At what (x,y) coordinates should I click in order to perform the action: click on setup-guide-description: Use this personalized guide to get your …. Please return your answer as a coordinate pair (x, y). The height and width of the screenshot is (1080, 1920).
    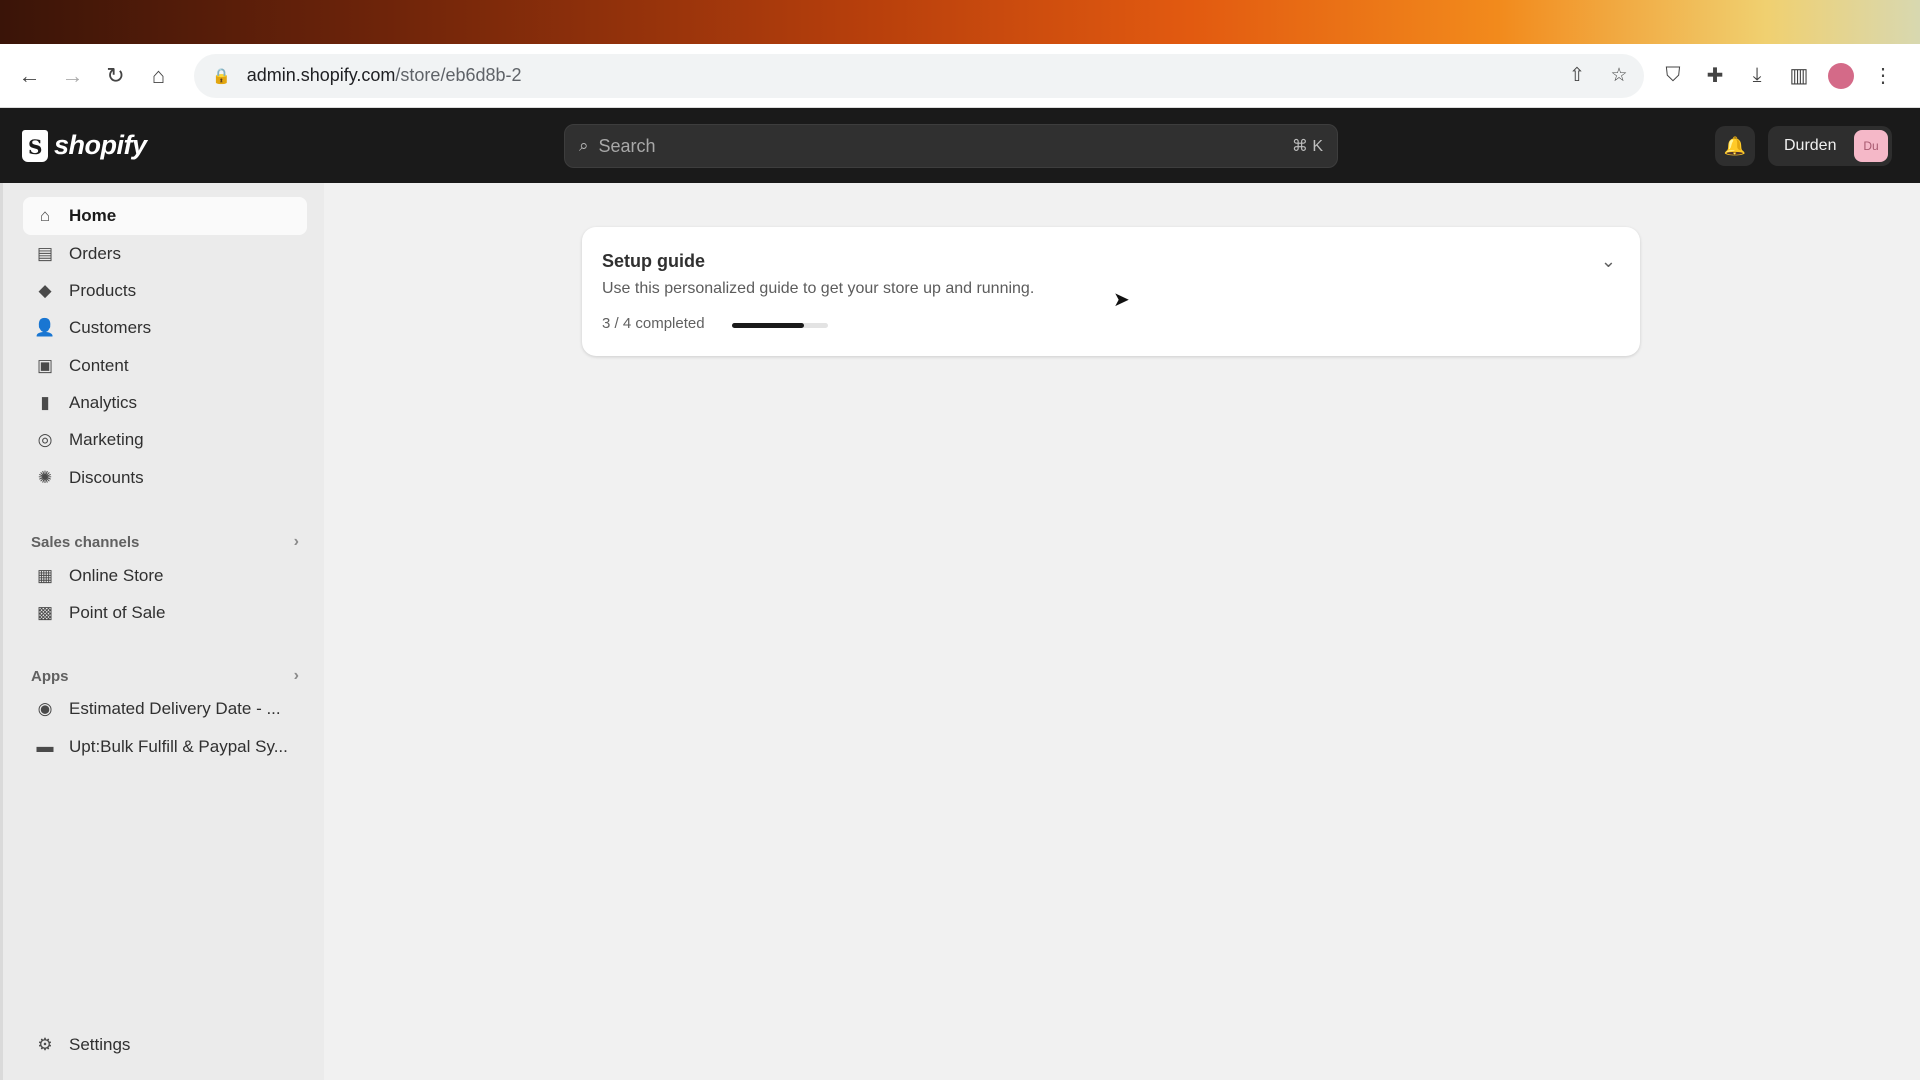
    Looking at the image, I should click on (818, 288).